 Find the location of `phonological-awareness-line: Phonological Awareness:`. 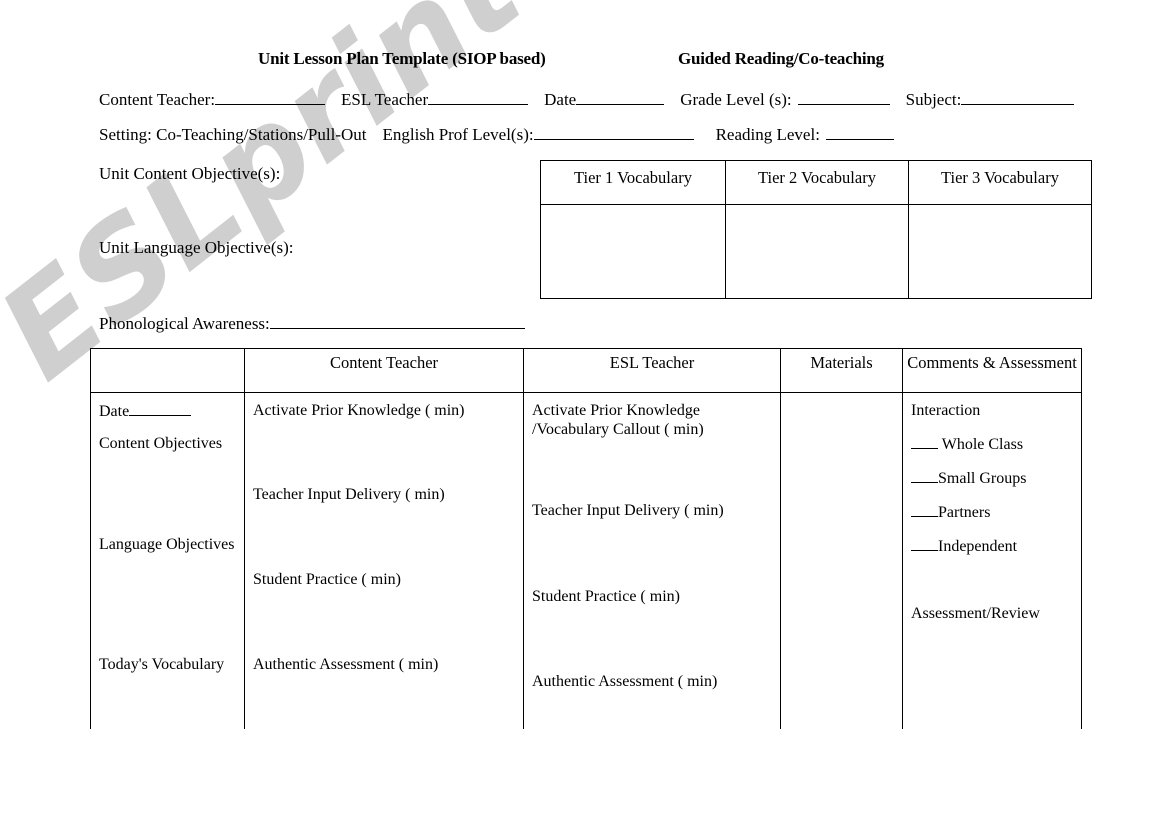

phonological-awareness-line: Phonological Awareness: is located at coordinates (312, 323).